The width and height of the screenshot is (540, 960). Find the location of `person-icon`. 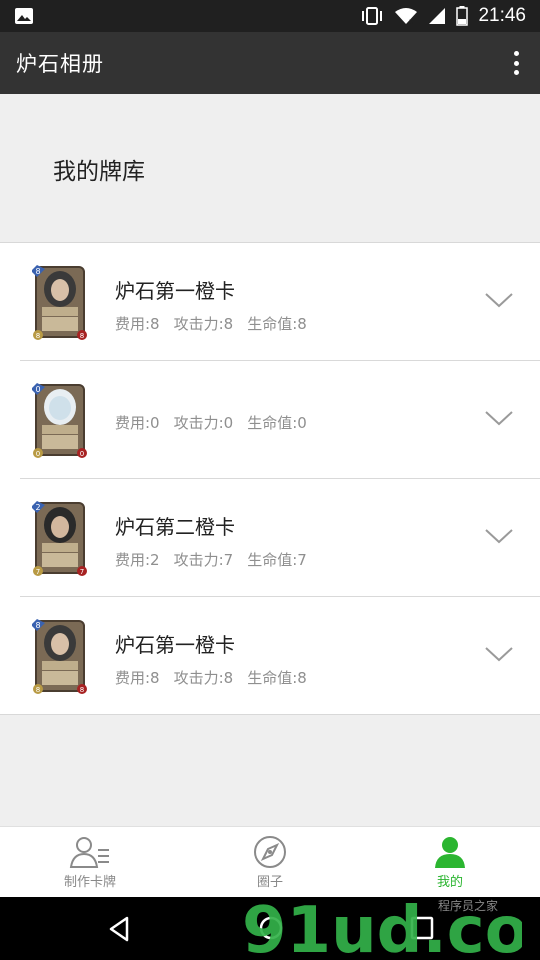

person-icon is located at coordinates (450, 852).